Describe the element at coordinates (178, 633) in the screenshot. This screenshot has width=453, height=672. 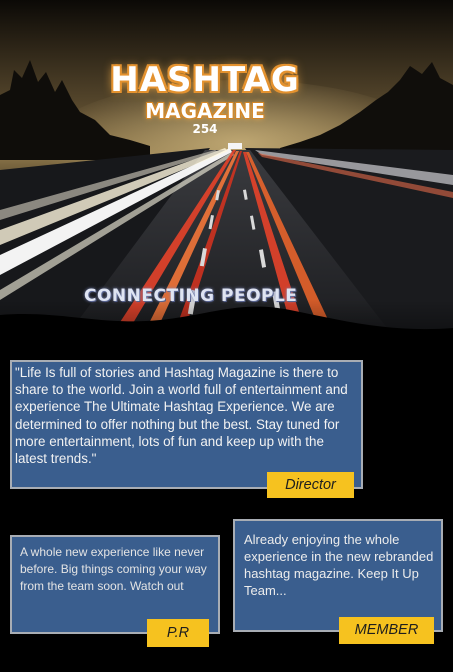
I see `pr-role-tag: P.R` at that location.